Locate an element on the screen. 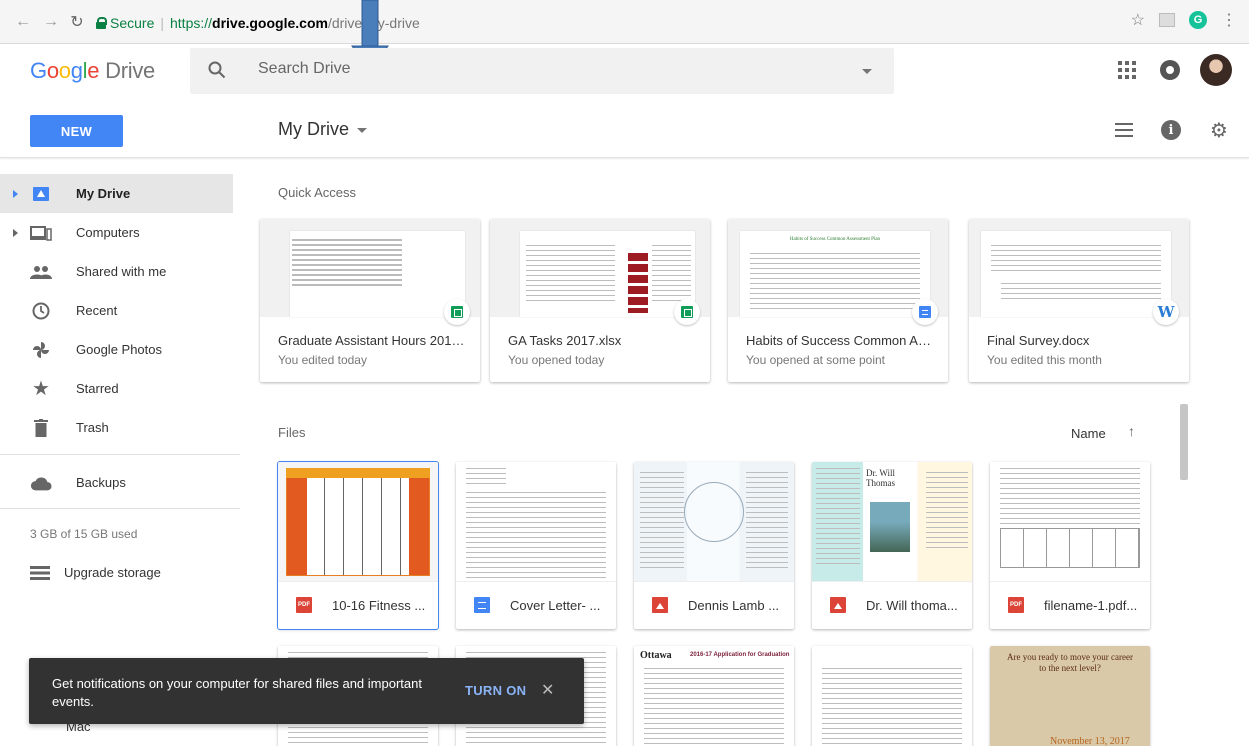  clock-icon is located at coordinates (41, 311).